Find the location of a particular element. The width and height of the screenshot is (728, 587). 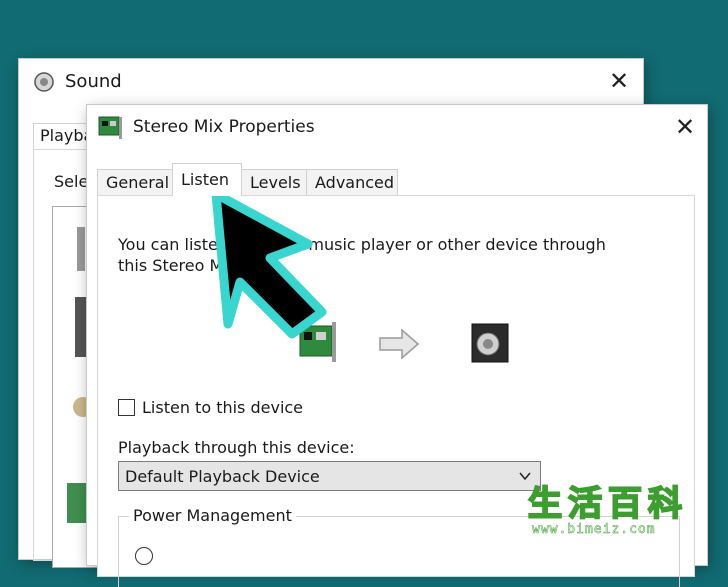

properties-title: Stereo Mix Properties is located at coordinates (224, 127).